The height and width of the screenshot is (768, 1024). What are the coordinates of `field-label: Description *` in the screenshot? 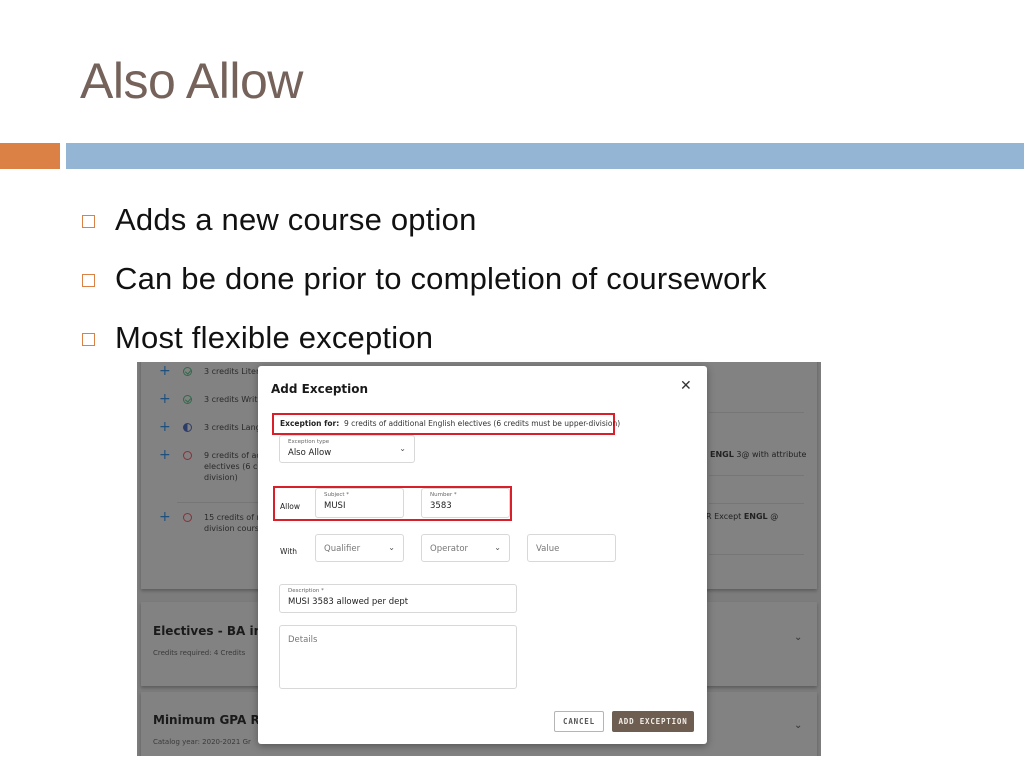 It's located at (306, 591).